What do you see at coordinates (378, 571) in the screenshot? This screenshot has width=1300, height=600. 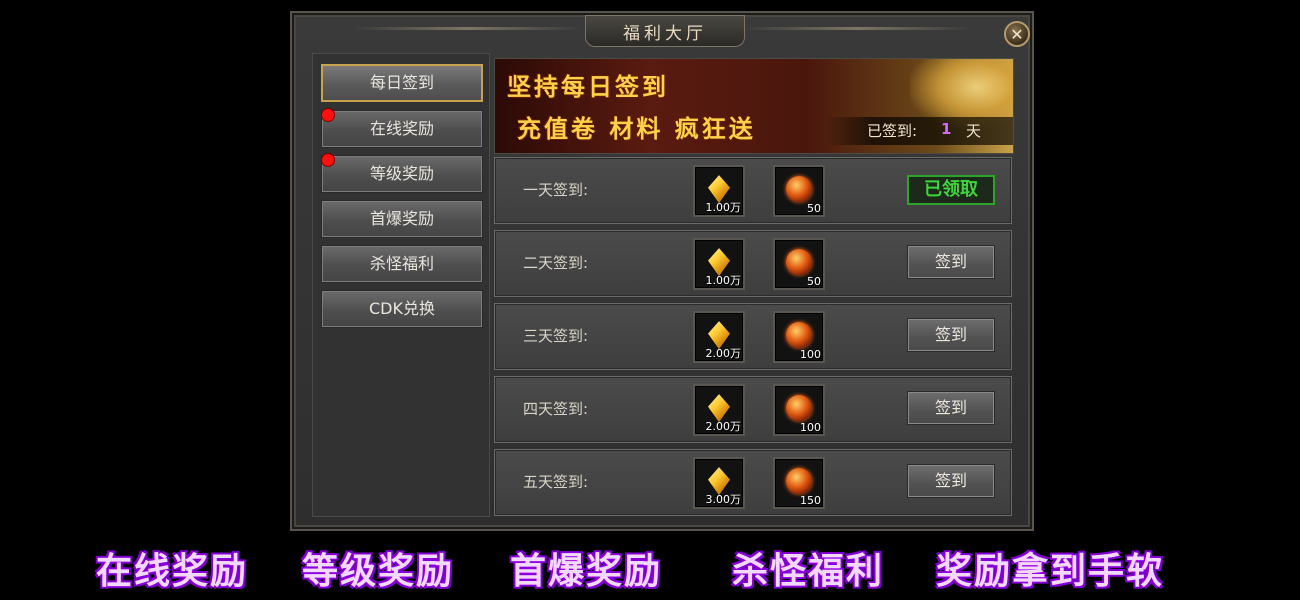 I see `caption-level-reward: 等级奖励` at bounding box center [378, 571].